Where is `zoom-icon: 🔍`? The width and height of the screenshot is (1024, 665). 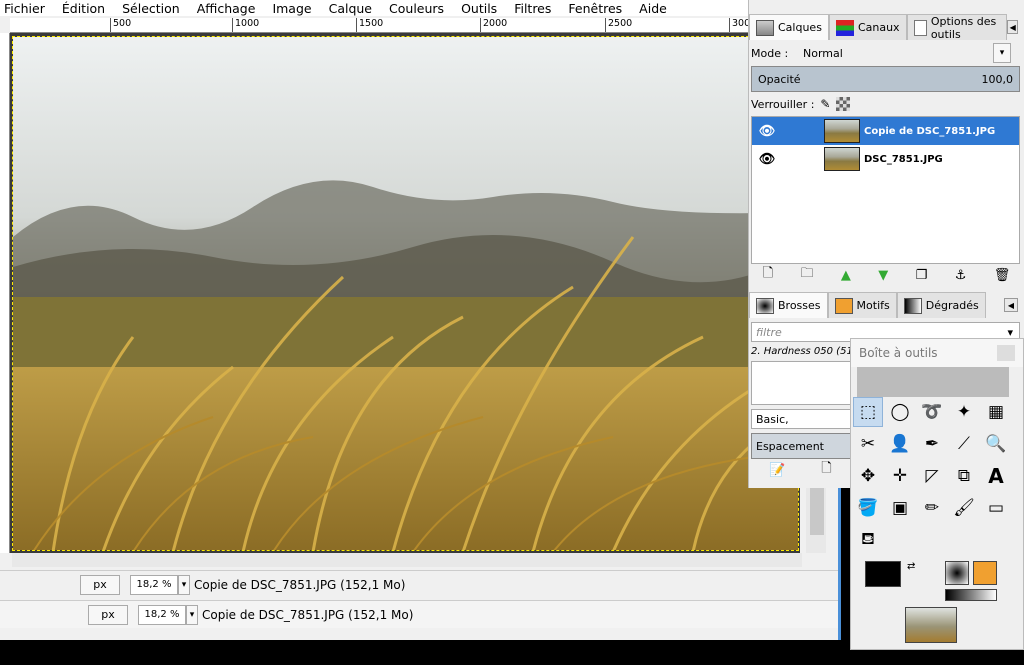
zoom-icon: 🔍 is located at coordinates (996, 444).